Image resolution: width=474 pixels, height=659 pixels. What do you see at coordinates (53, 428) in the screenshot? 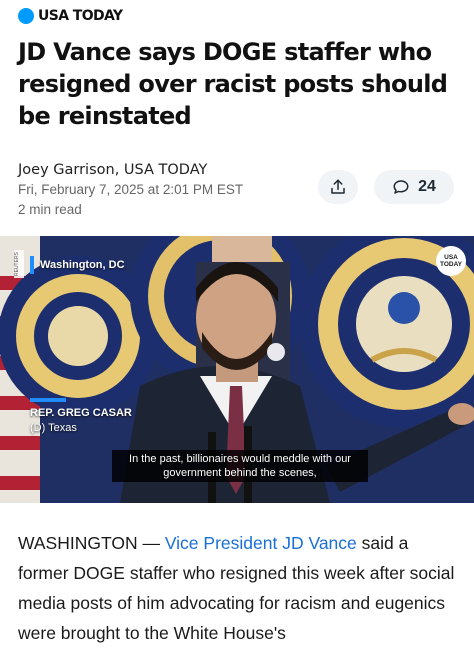
I see `speaker-title: (D) Texas` at bounding box center [53, 428].